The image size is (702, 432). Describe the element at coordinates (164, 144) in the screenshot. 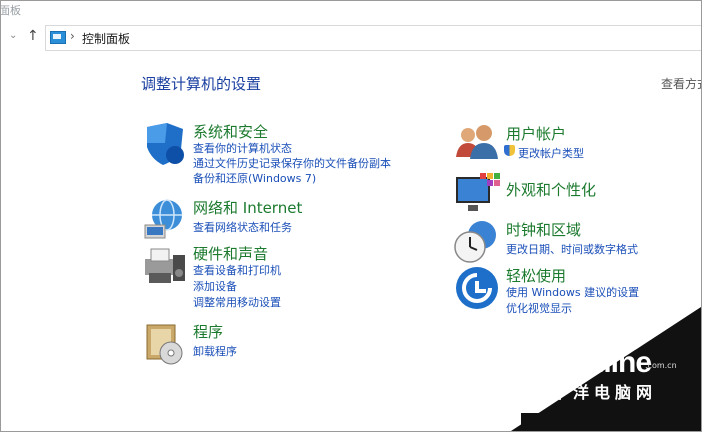

I see `shield-icon` at that location.